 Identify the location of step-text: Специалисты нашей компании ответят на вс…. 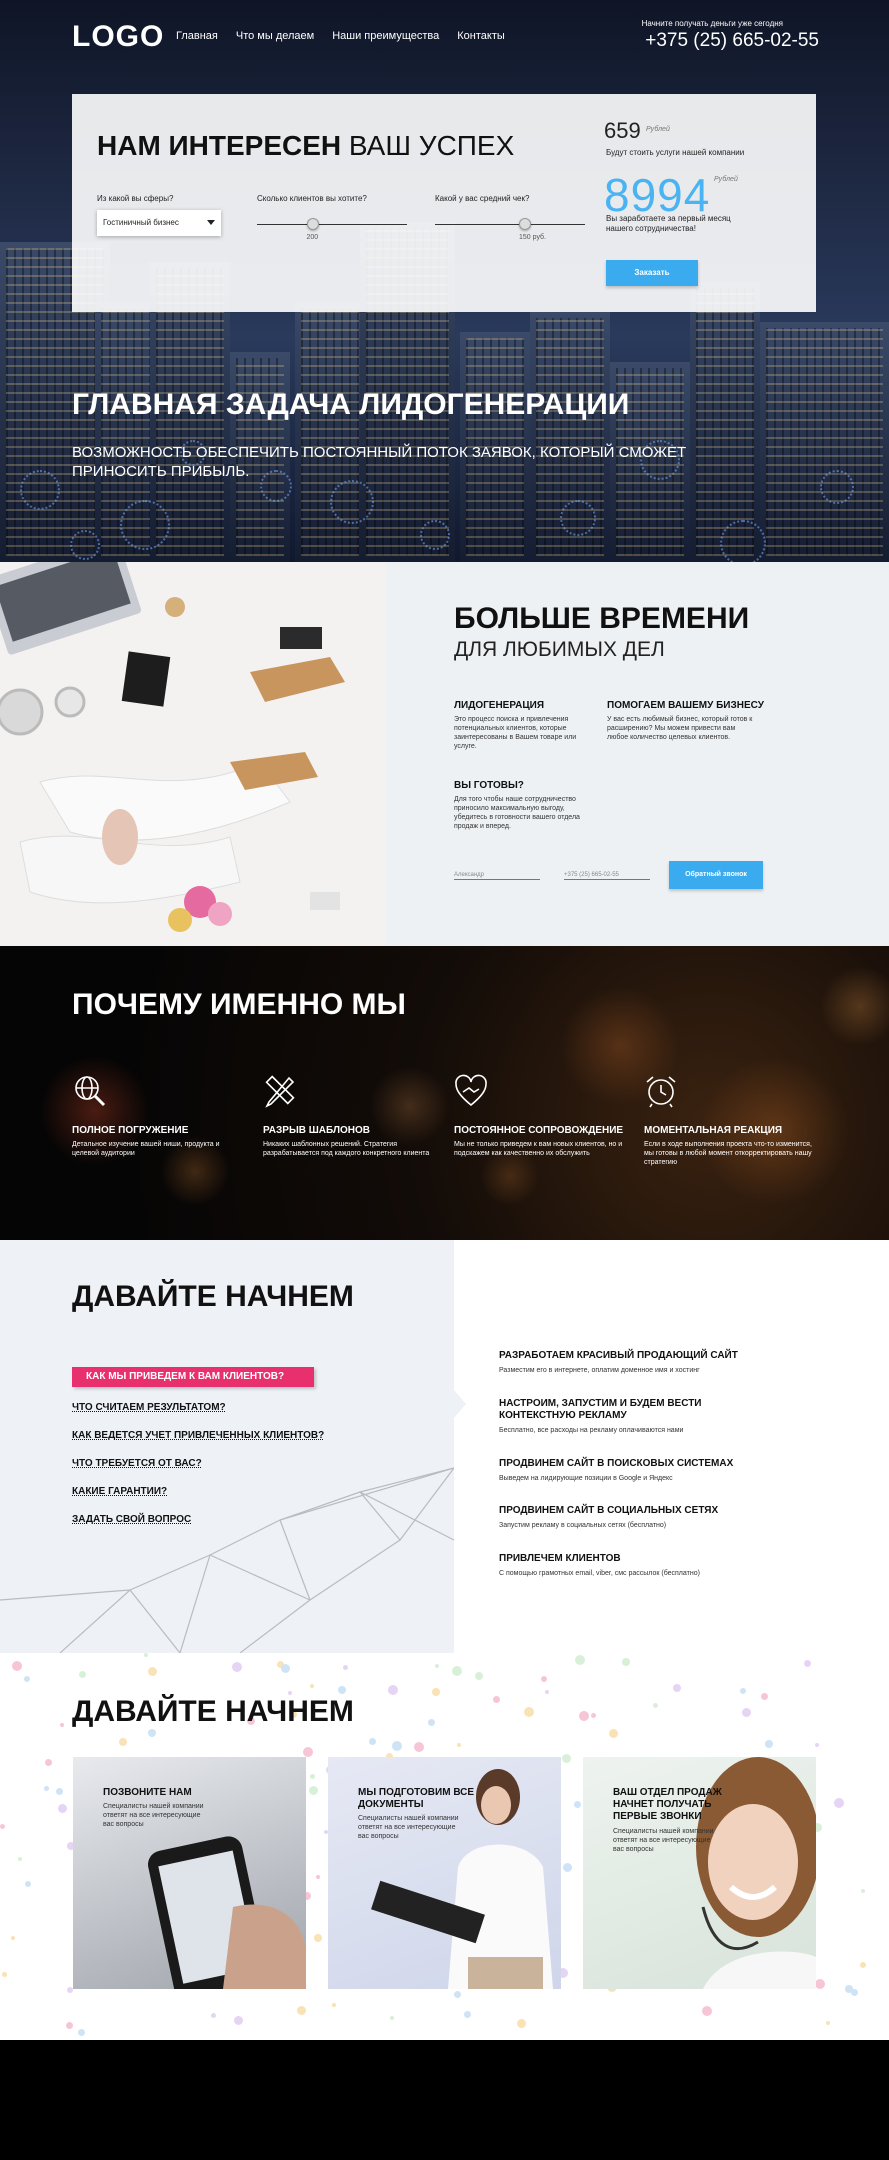
(663, 1840).